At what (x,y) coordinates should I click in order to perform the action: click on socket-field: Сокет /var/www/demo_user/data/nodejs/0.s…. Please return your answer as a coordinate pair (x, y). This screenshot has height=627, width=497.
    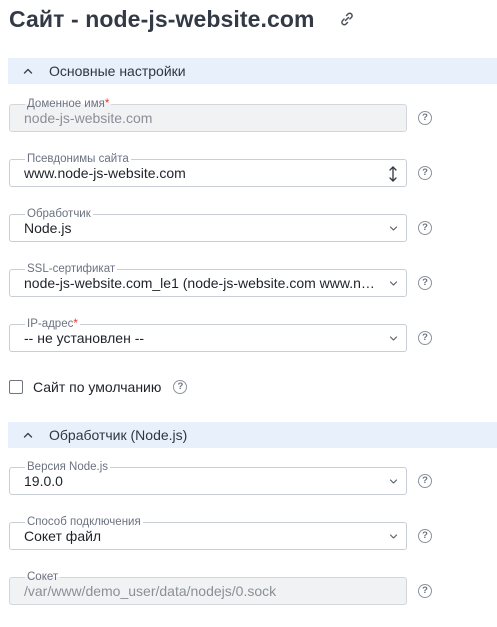
    Looking at the image, I should click on (208, 587).